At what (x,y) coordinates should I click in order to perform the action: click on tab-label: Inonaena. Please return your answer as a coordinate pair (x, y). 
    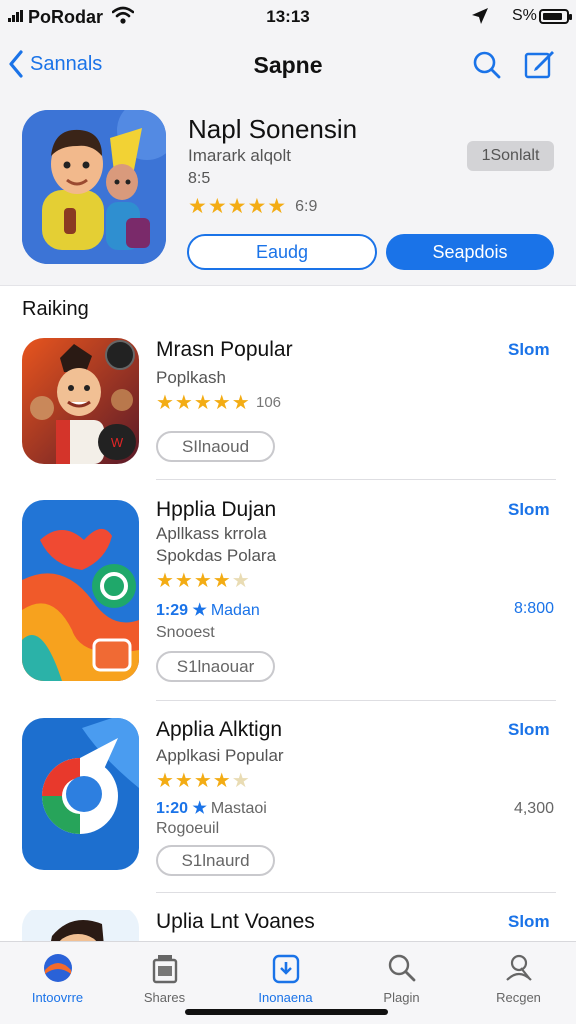
    Looking at the image, I should click on (285, 997).